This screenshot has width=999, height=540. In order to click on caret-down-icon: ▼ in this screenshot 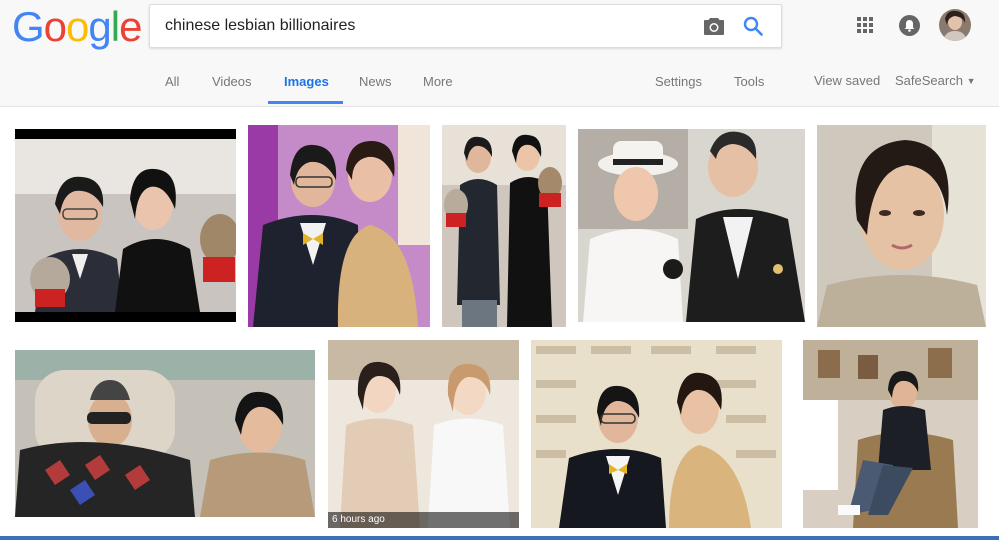, I will do `click(971, 81)`.